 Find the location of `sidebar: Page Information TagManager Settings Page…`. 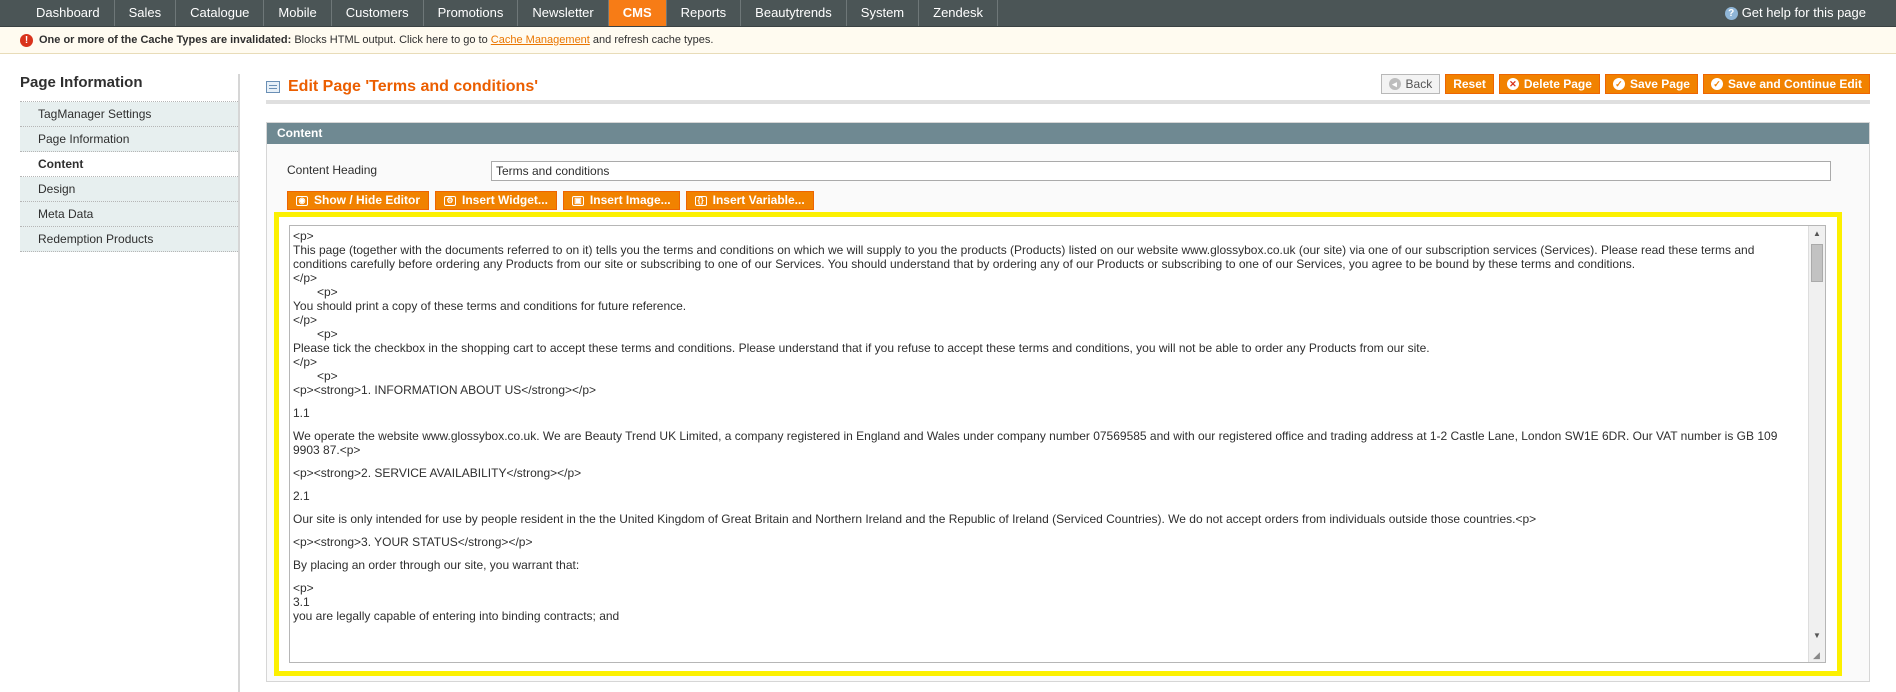

sidebar: Page Information TagManager Settings Page… is located at coordinates (130, 163).